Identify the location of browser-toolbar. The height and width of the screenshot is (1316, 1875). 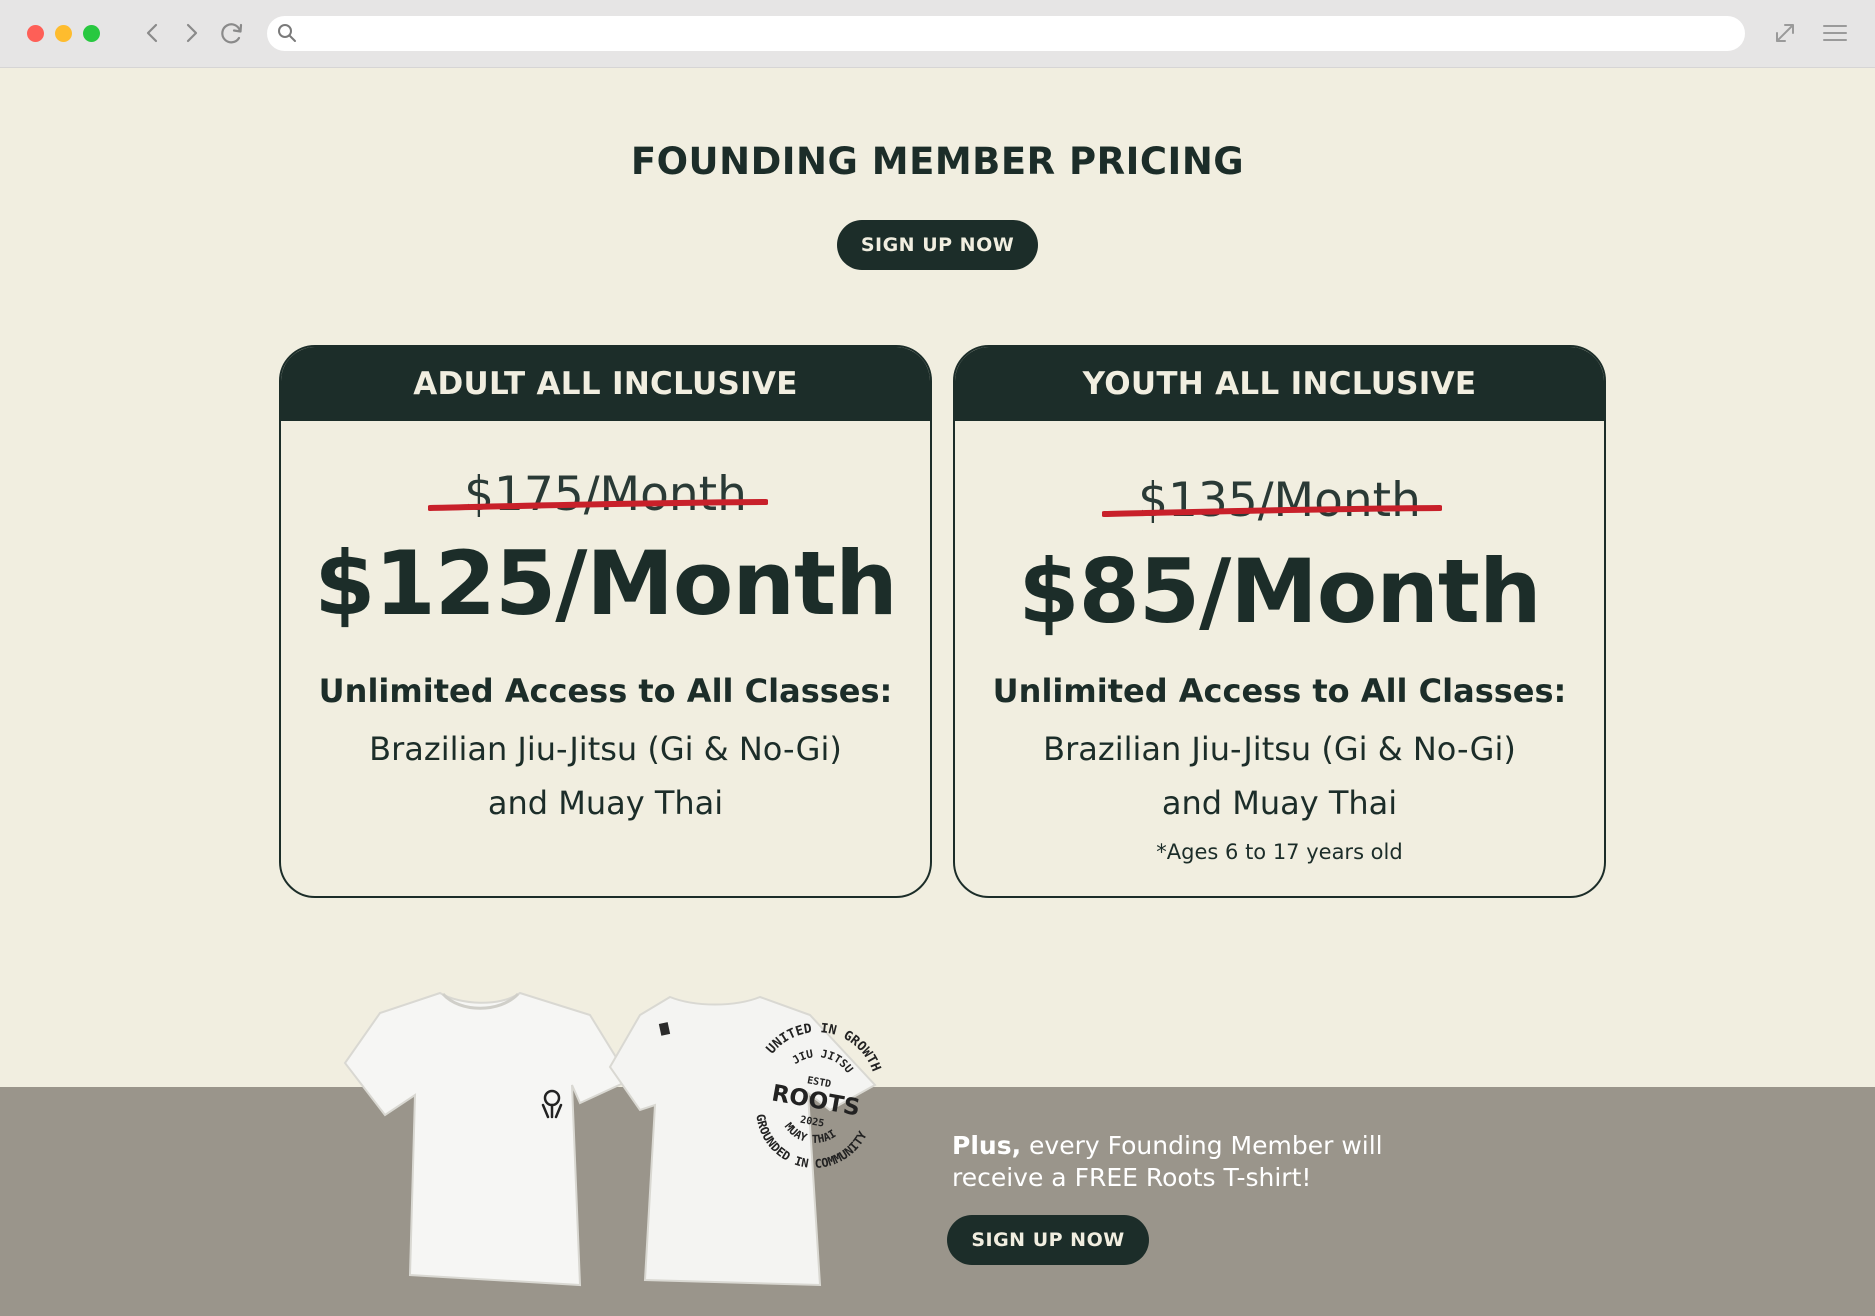
(937, 34).